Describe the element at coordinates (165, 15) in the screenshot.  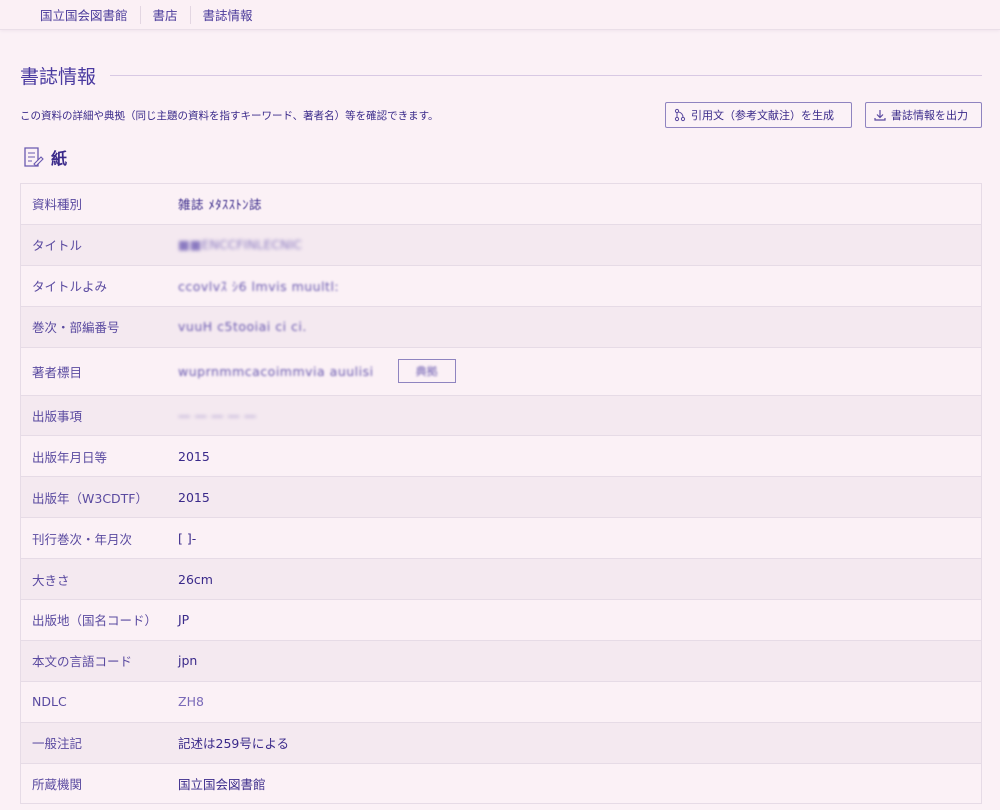
I see `breadcrumb-bookstore: 書店` at that location.